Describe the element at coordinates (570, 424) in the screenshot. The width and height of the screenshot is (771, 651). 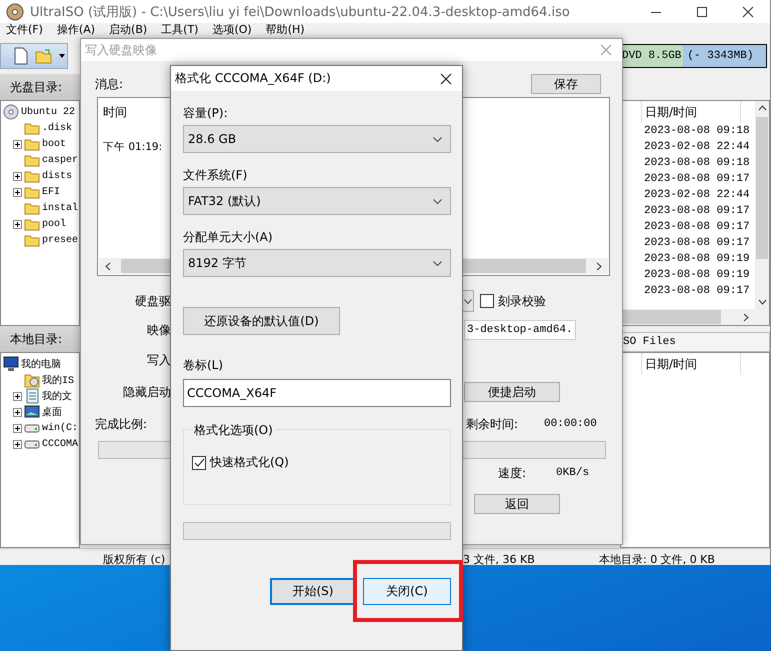
I see `time-value: 00:00:00` at that location.